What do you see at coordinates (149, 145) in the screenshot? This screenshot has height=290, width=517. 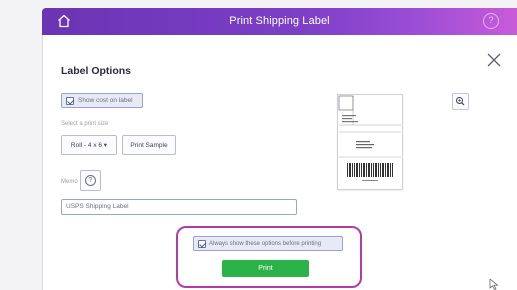 I see `print-sample-button: Print Sample` at bounding box center [149, 145].